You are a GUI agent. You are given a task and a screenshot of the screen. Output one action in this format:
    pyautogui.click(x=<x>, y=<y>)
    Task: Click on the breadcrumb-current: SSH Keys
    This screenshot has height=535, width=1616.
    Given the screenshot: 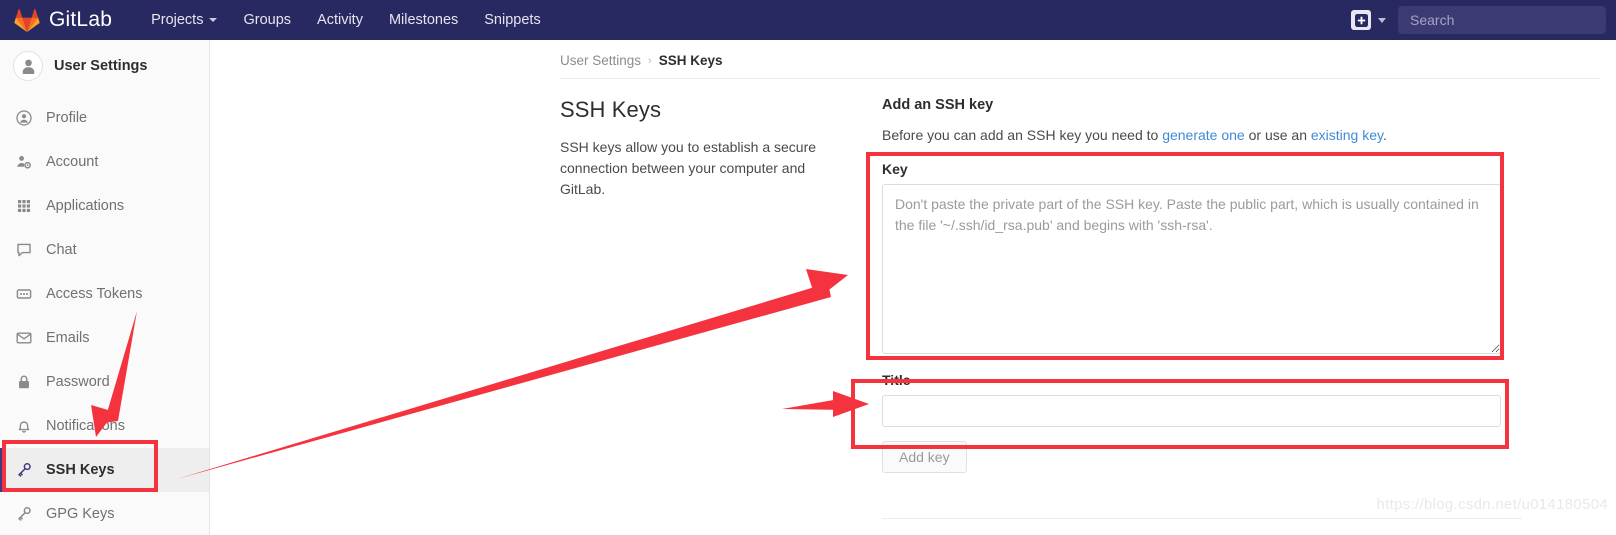 What is the action you would take?
    pyautogui.click(x=691, y=60)
    